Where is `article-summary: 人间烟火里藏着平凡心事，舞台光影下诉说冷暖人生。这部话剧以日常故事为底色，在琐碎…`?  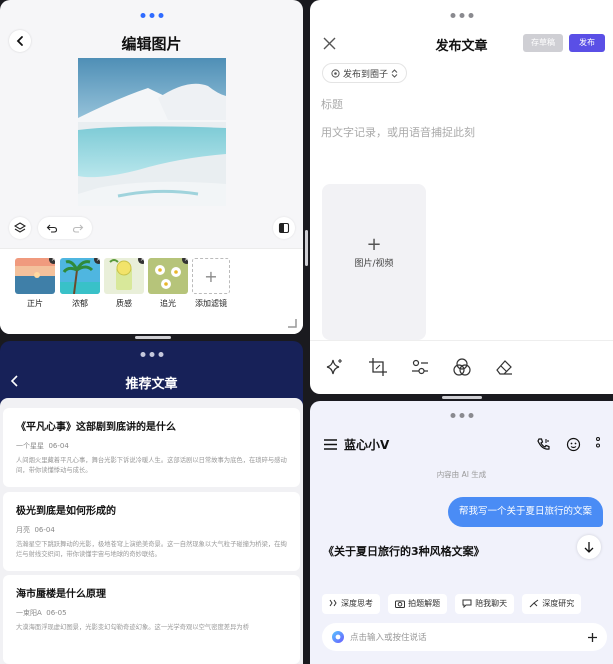
article-summary: 人间烟火里藏着平凡心事，舞台光影下诉说冷暖人生。这部话剧以日常故事为底色，在琐碎… is located at coordinates (151, 465).